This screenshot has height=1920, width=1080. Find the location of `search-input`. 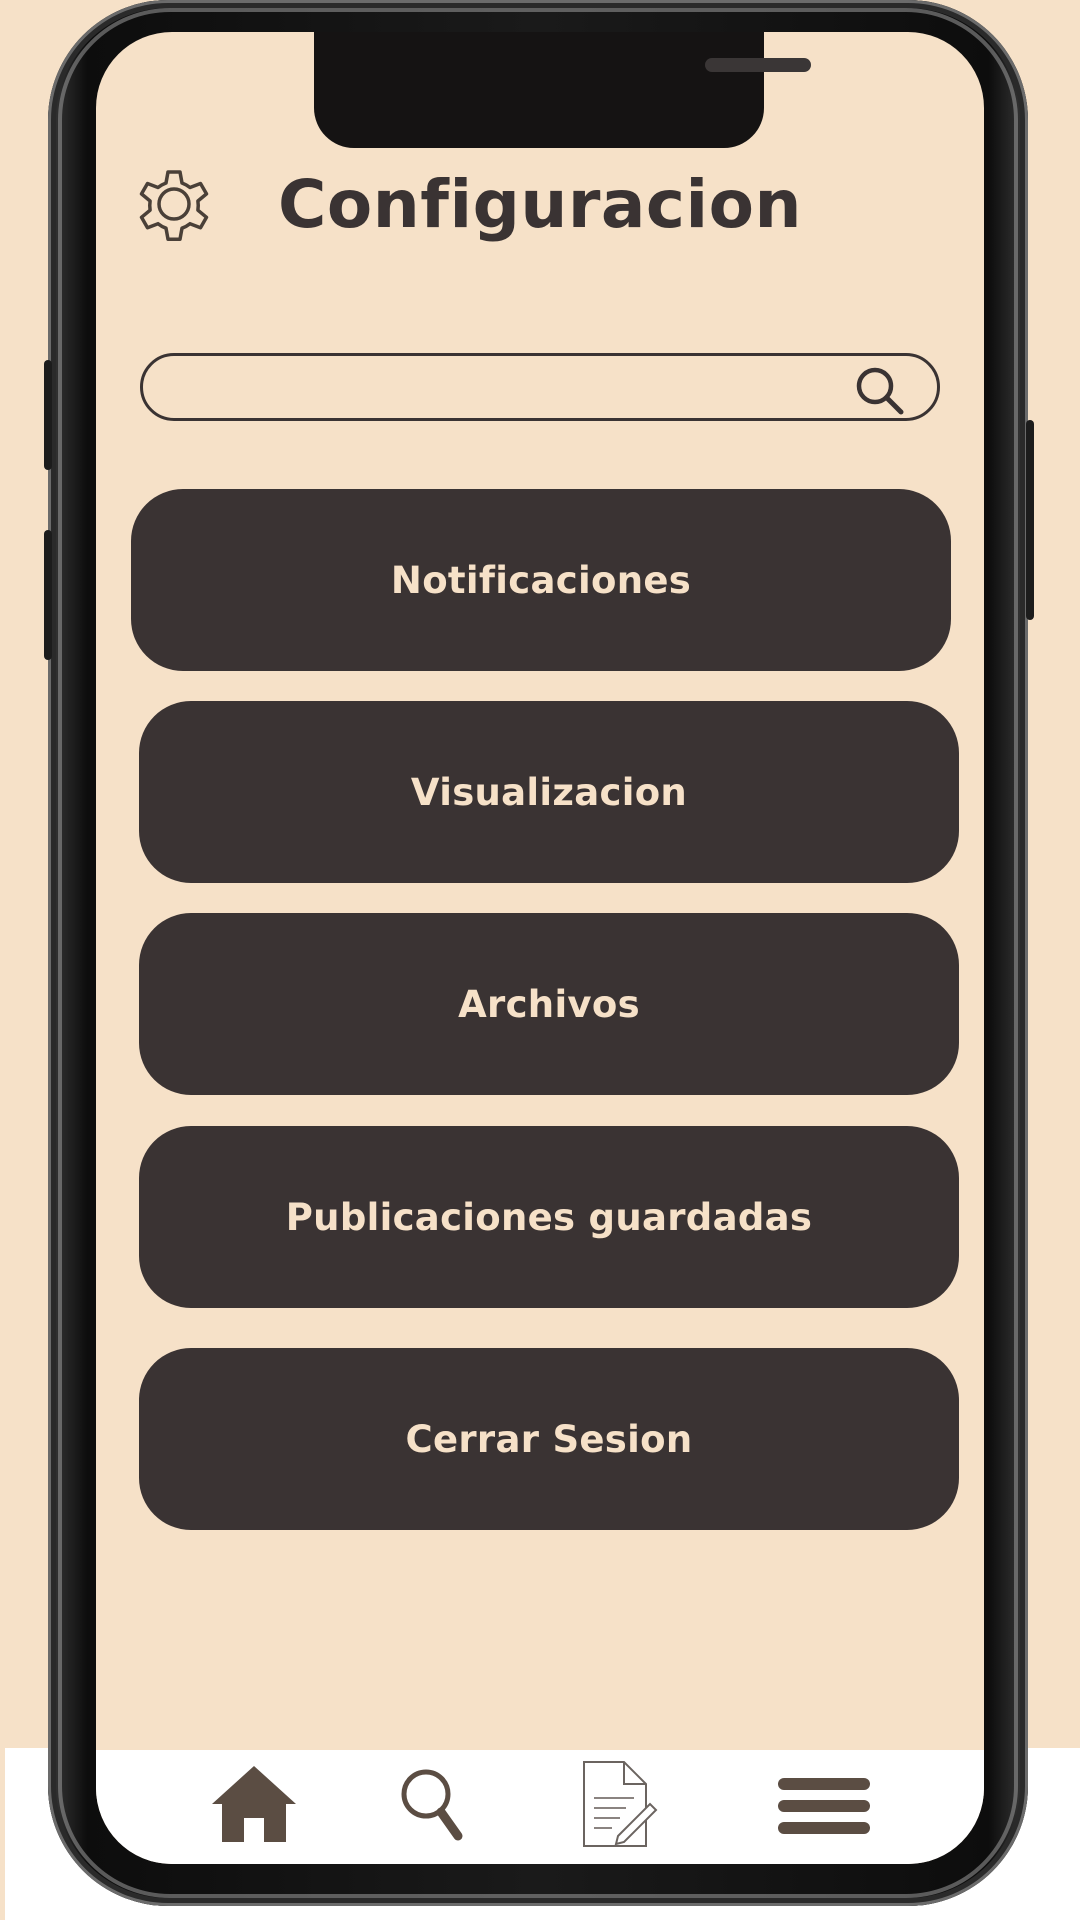

search-input is located at coordinates (505, 388).